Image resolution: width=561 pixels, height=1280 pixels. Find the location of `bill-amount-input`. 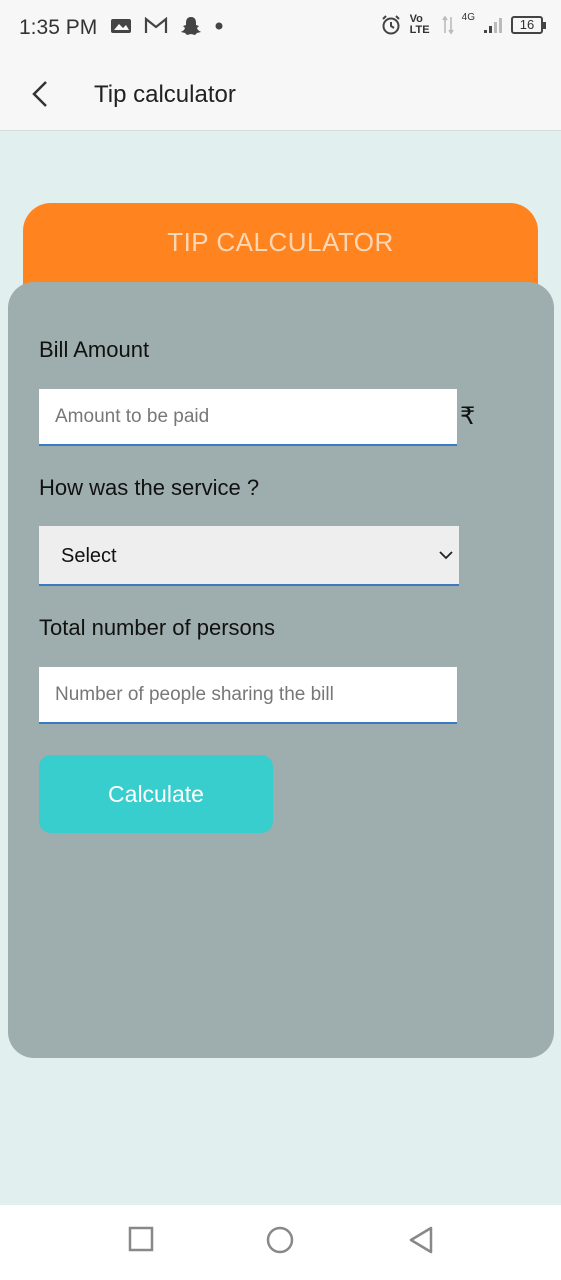

bill-amount-input is located at coordinates (248, 417).